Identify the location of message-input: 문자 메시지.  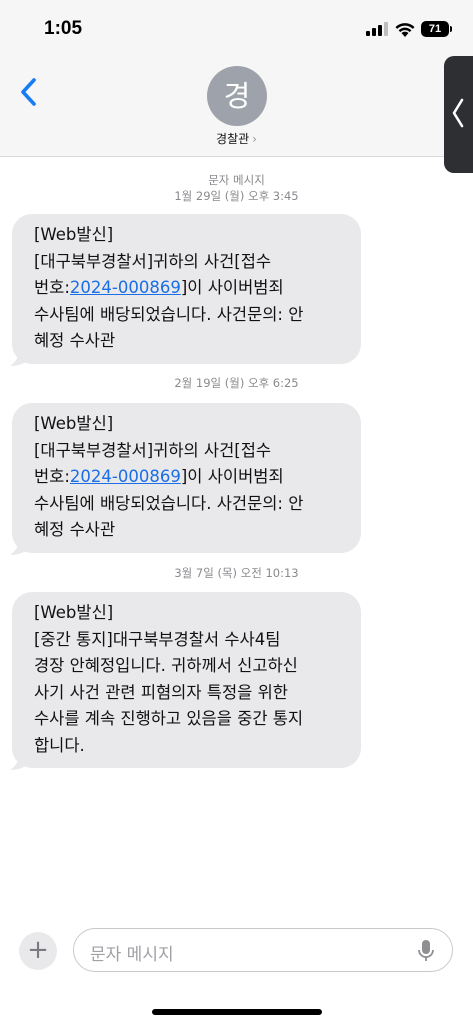
(263, 950).